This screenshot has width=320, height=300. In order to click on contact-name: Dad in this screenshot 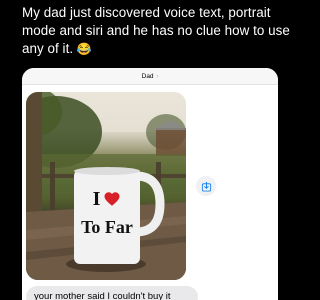, I will do `click(147, 76)`.